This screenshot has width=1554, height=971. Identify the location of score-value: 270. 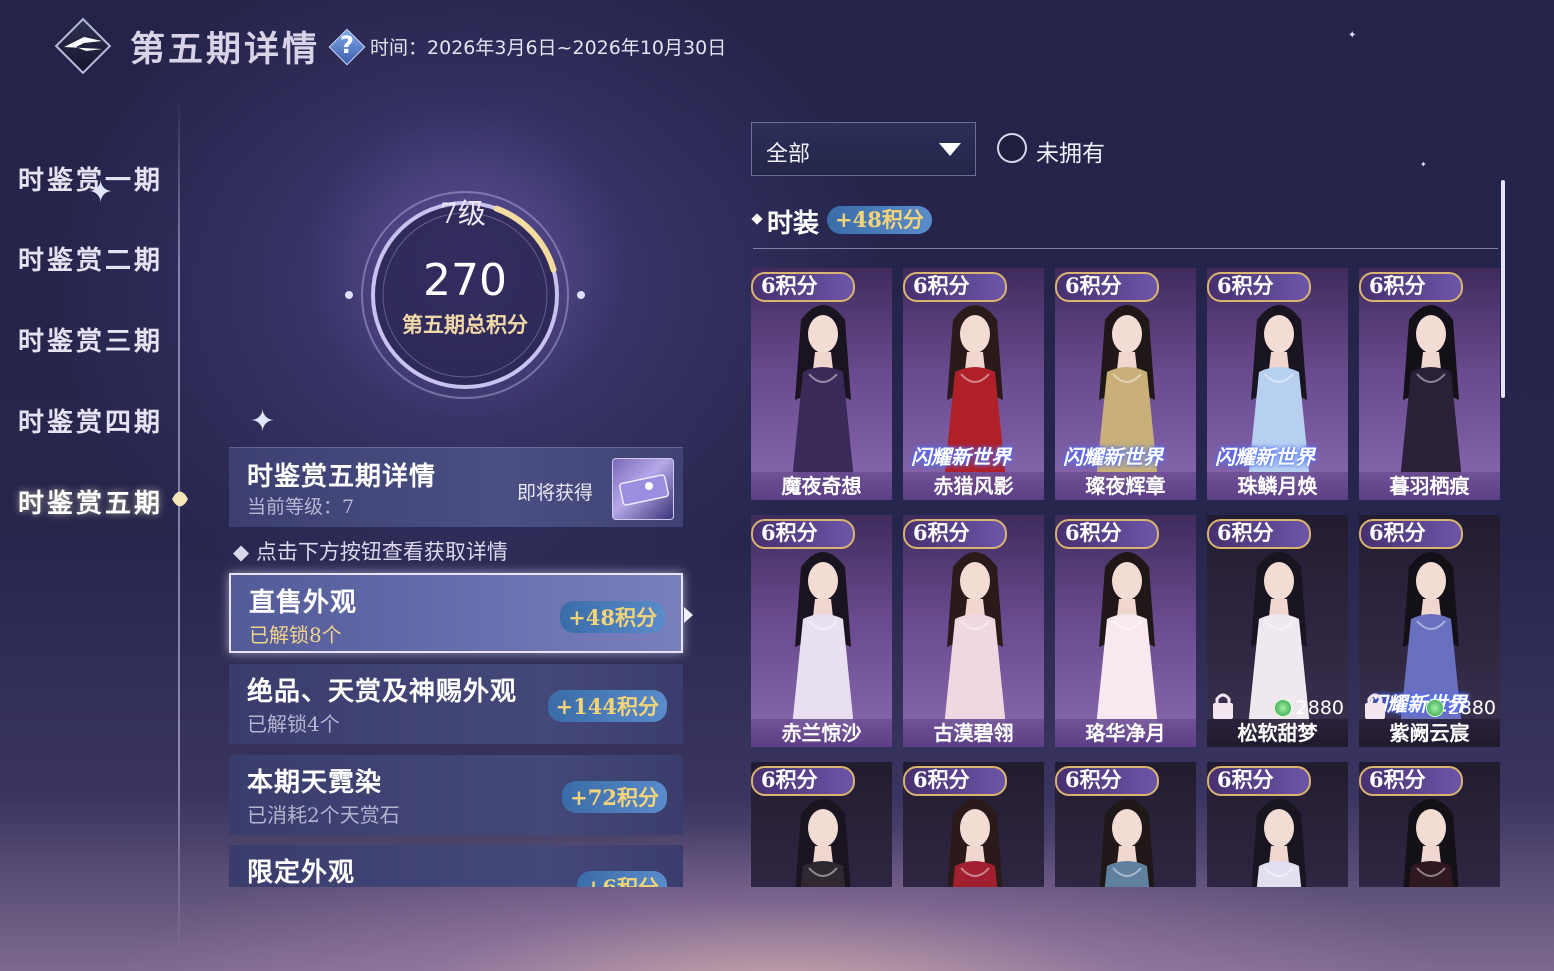
(465, 280).